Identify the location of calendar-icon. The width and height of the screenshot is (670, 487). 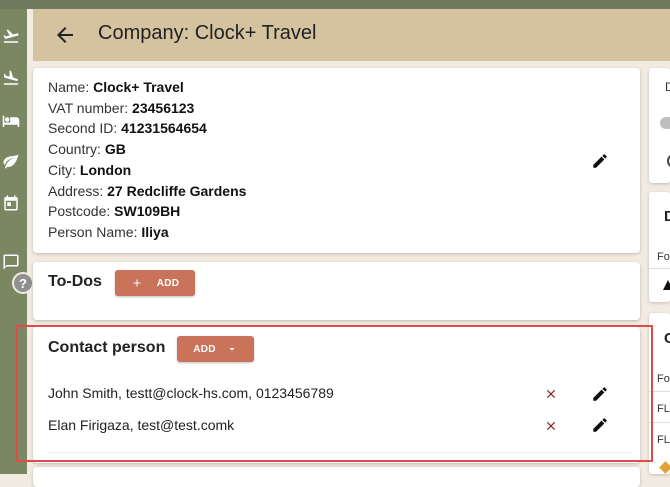
(11, 203).